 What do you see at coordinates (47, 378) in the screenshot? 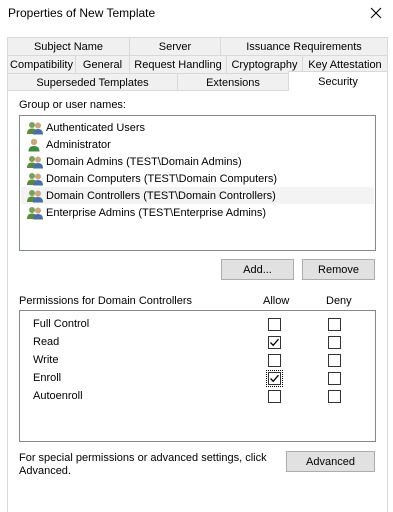
I see `permission-enroll-label: Enroll` at bounding box center [47, 378].